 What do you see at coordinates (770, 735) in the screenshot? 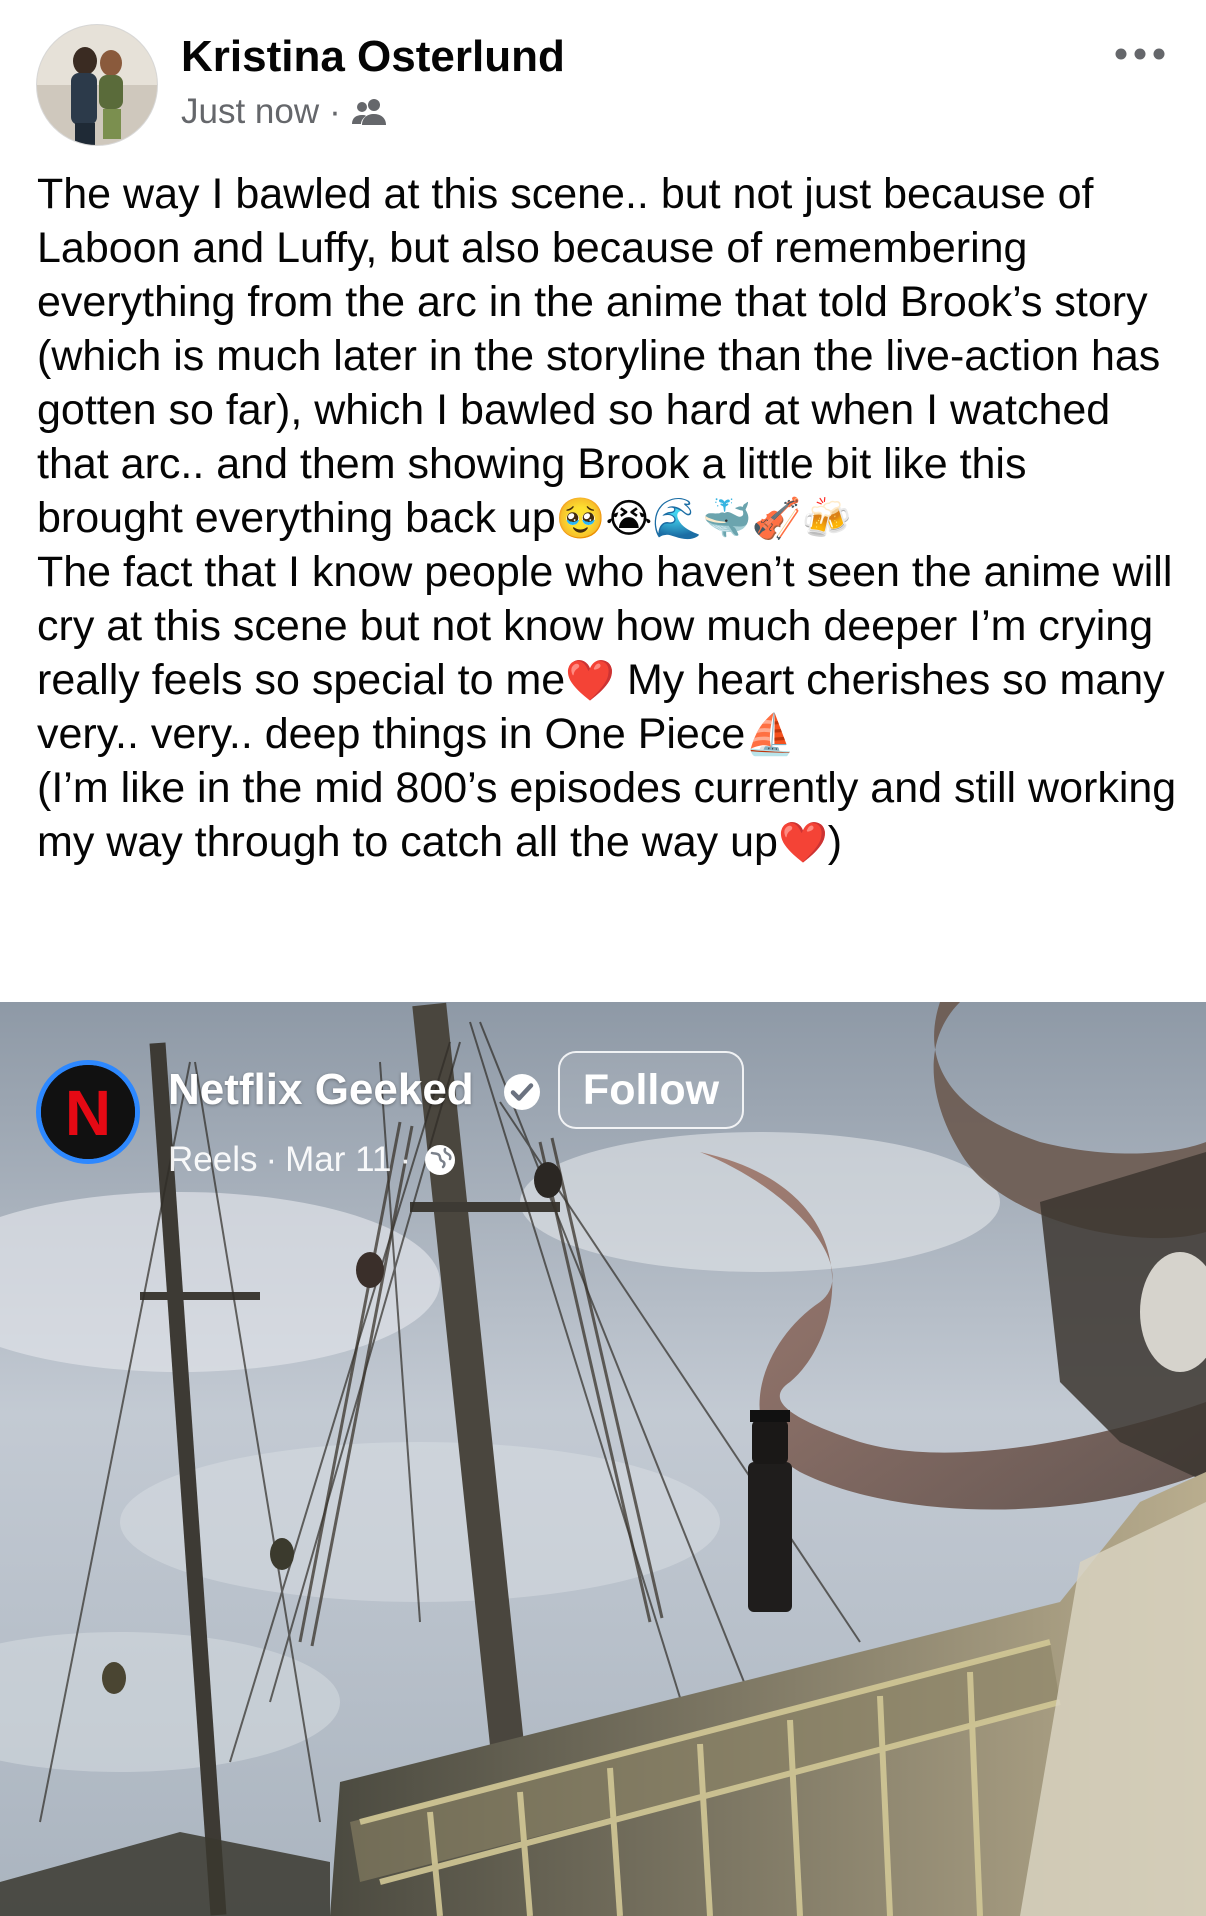
I see `sailboat-emoji: ⛵` at bounding box center [770, 735].